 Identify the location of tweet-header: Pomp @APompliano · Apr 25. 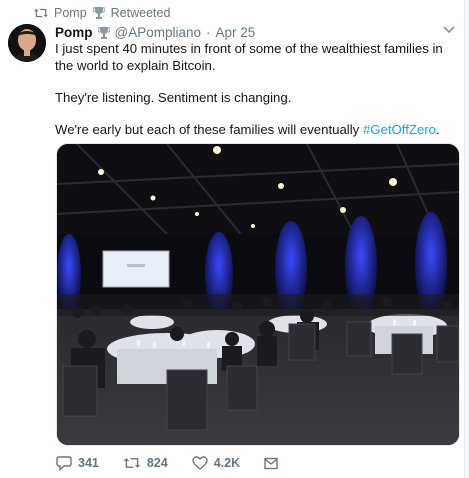
(155, 32).